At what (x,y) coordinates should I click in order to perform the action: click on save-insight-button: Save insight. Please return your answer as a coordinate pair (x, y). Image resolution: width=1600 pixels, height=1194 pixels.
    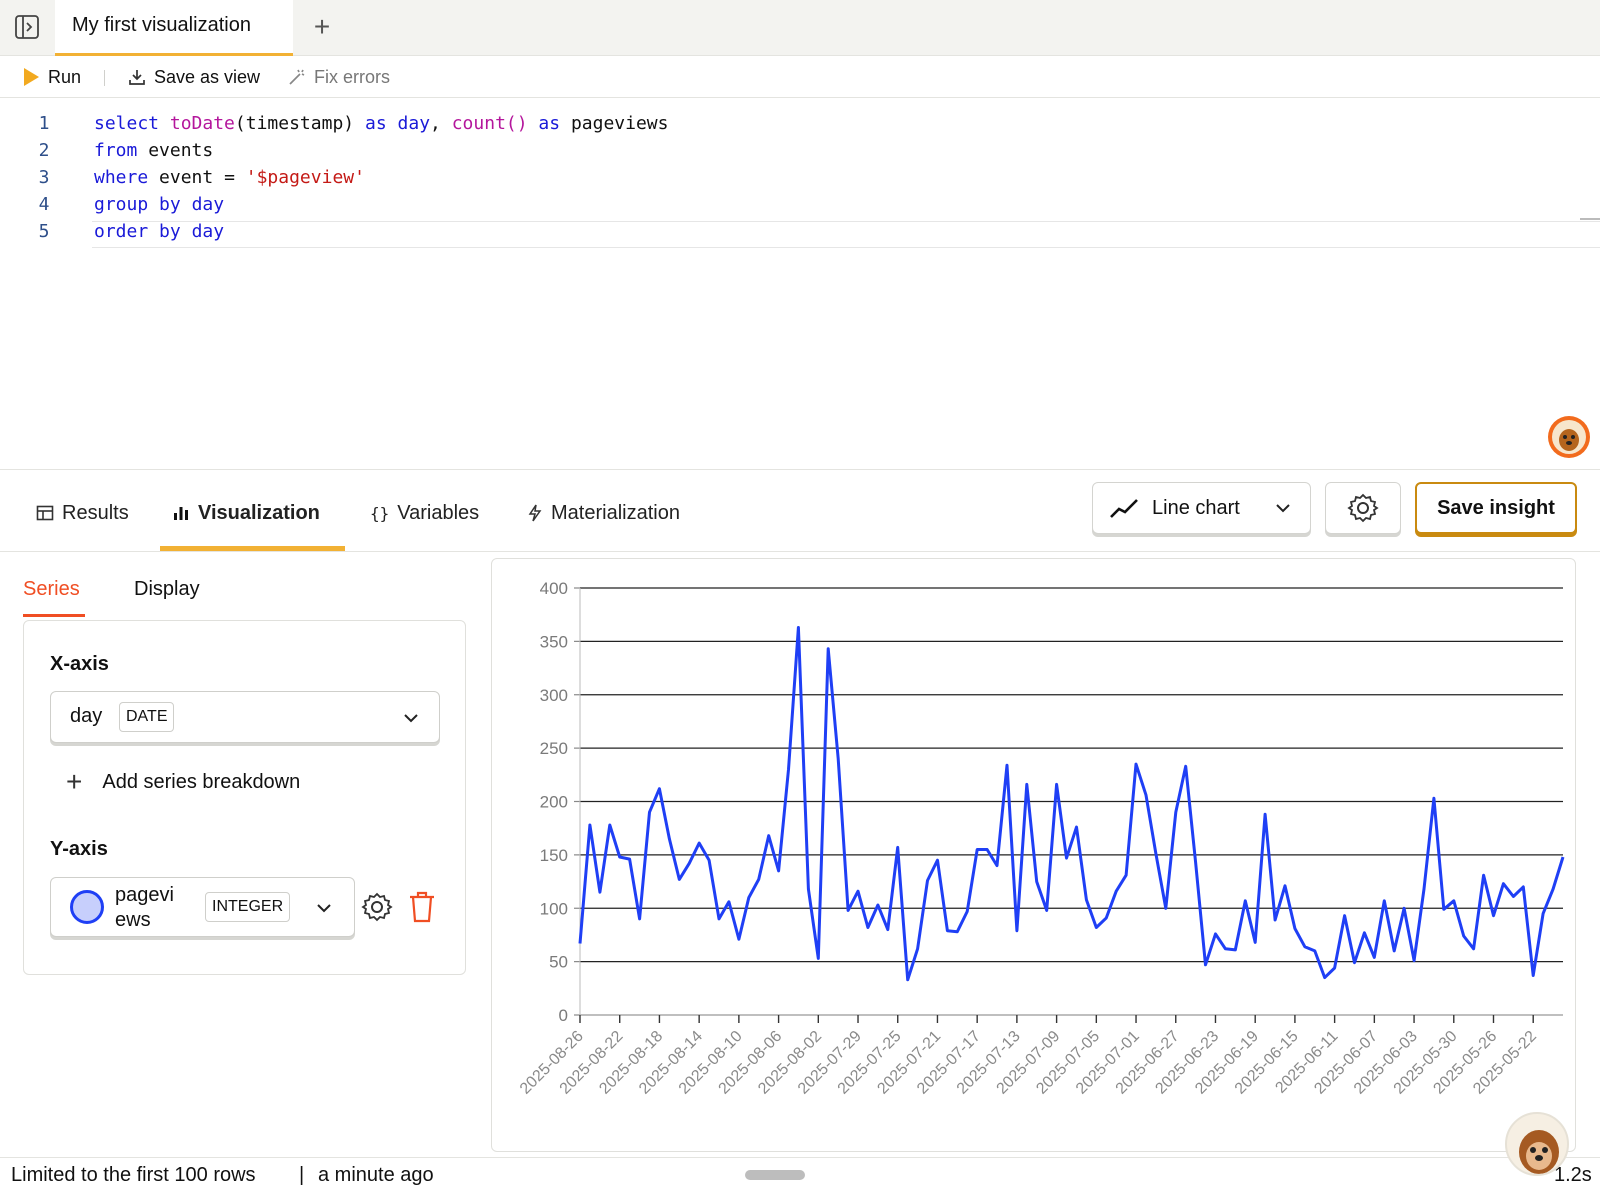
    Looking at the image, I should click on (1496, 508).